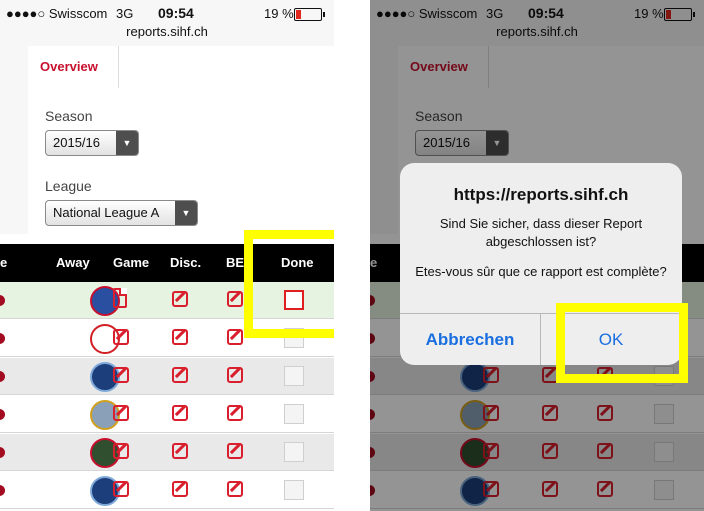 This screenshot has width=704, height=511. Describe the element at coordinates (125, 13) in the screenshot. I see `network-type: 3G` at that location.